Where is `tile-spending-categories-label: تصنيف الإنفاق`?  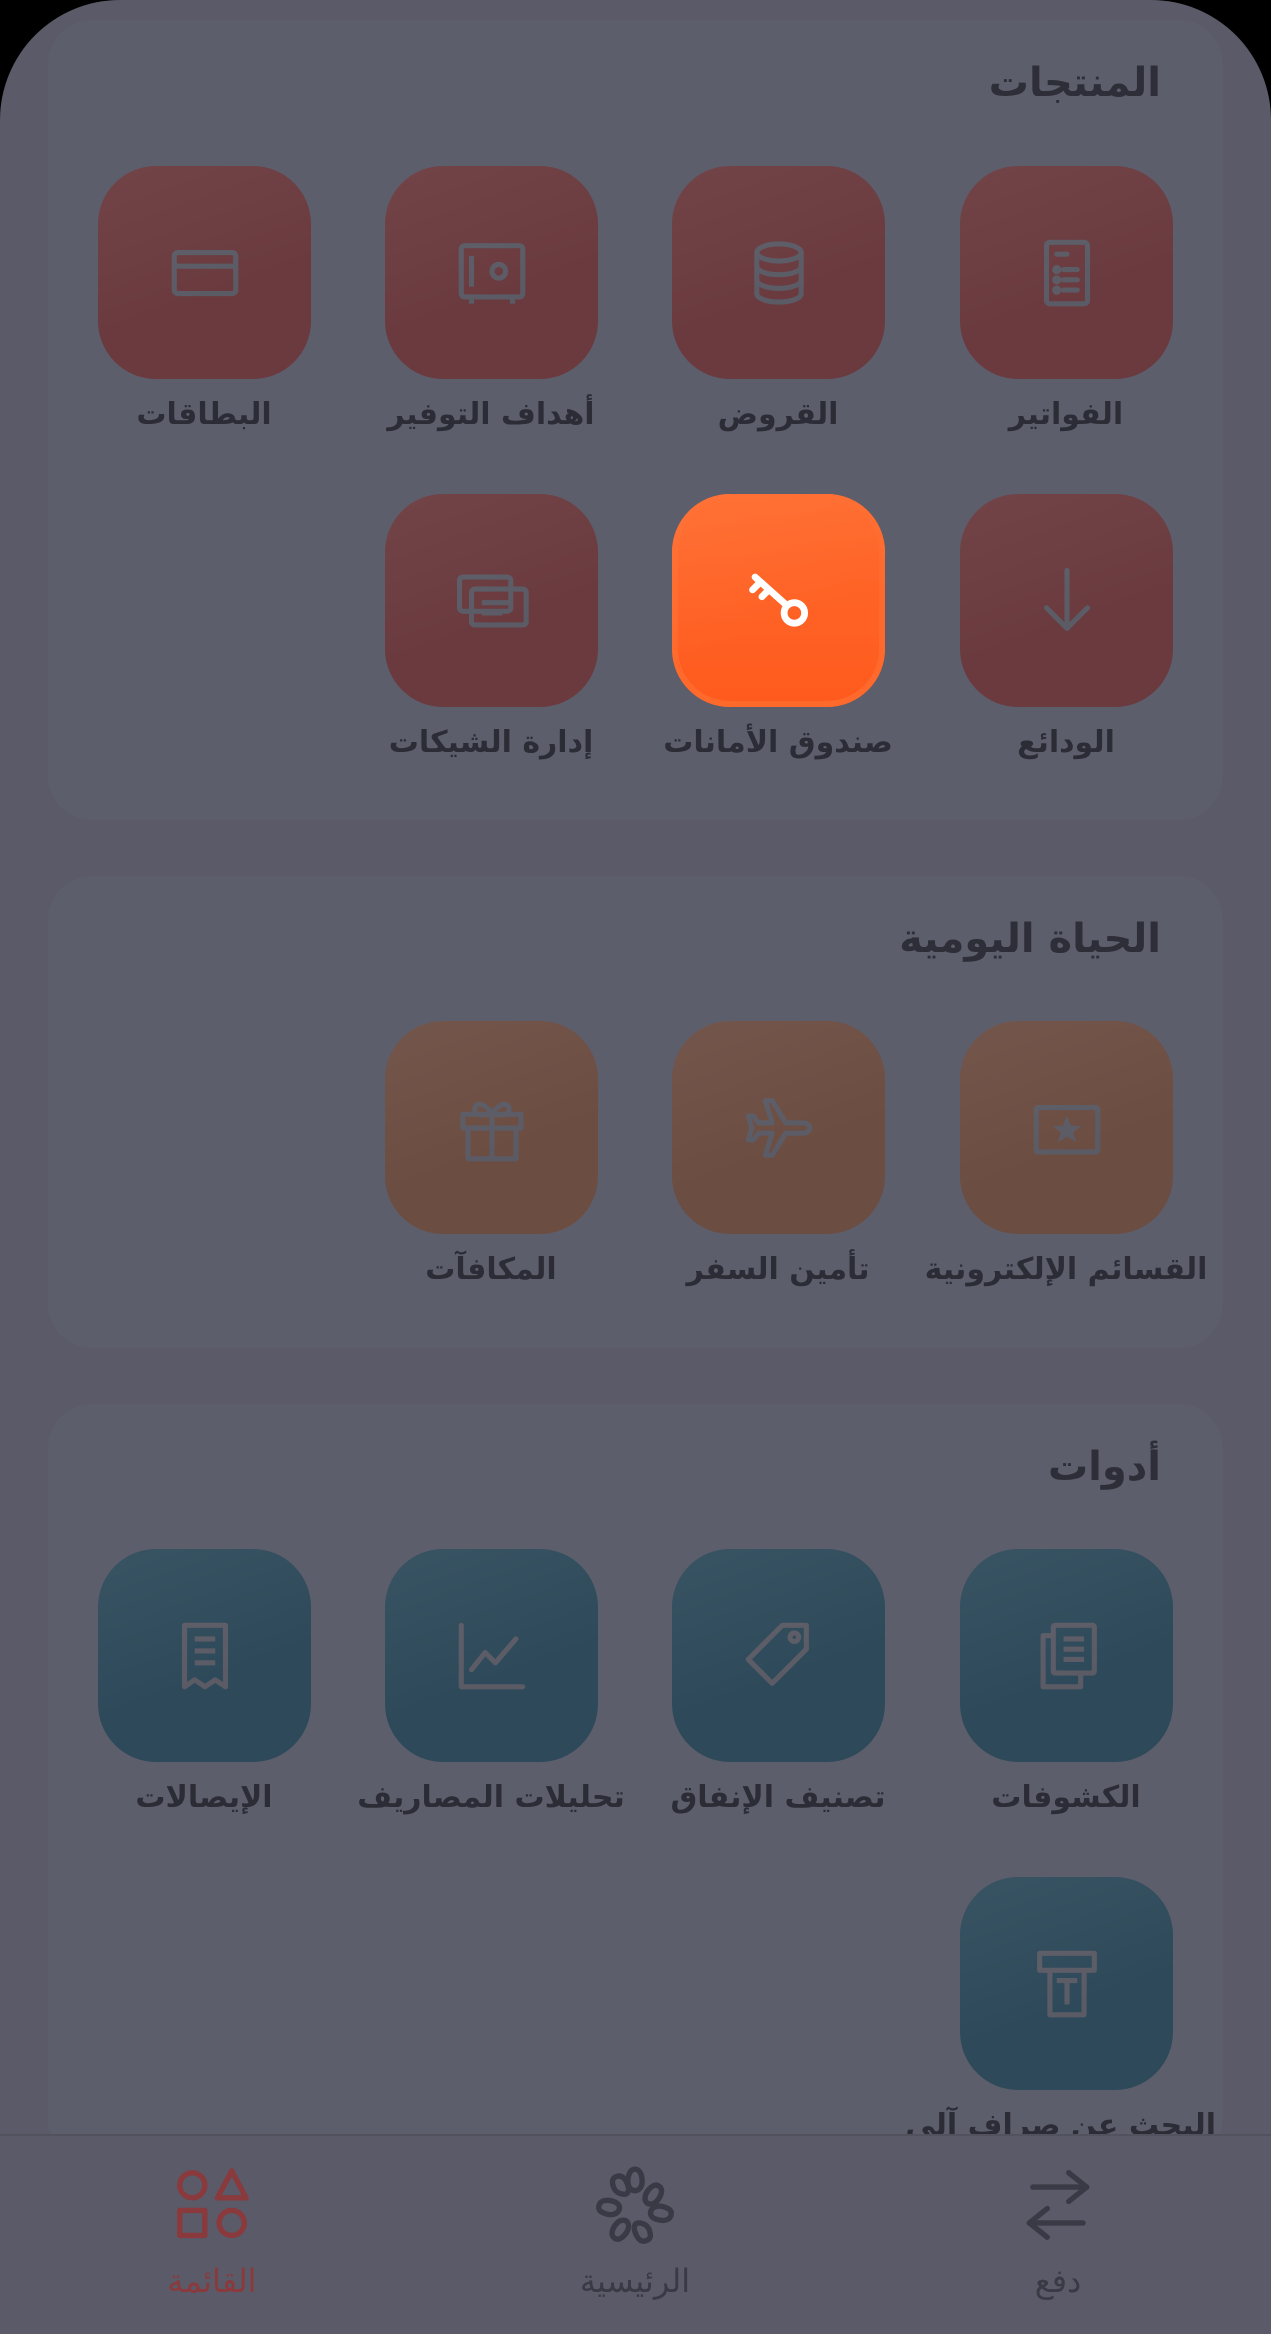
tile-spending-categories-label: تصنيف الإنفاق is located at coordinates (778, 1797).